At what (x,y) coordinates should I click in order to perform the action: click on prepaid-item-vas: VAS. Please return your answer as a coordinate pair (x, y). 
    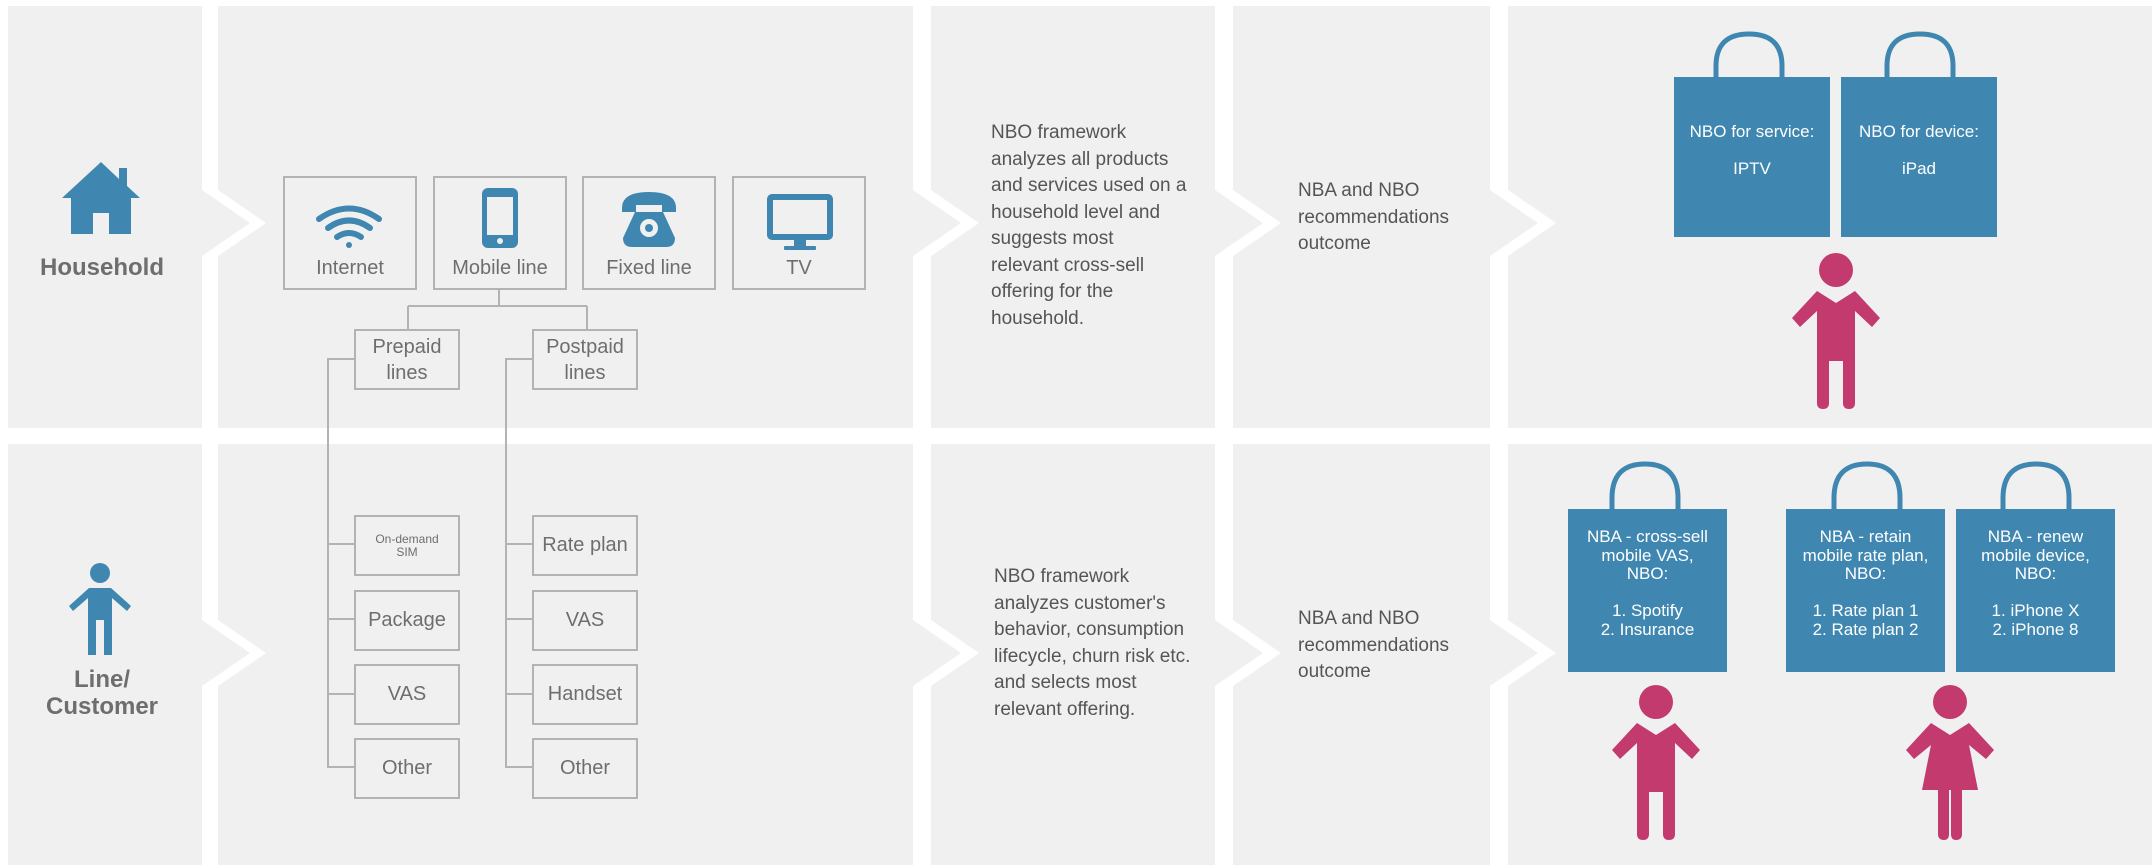
    Looking at the image, I should click on (407, 694).